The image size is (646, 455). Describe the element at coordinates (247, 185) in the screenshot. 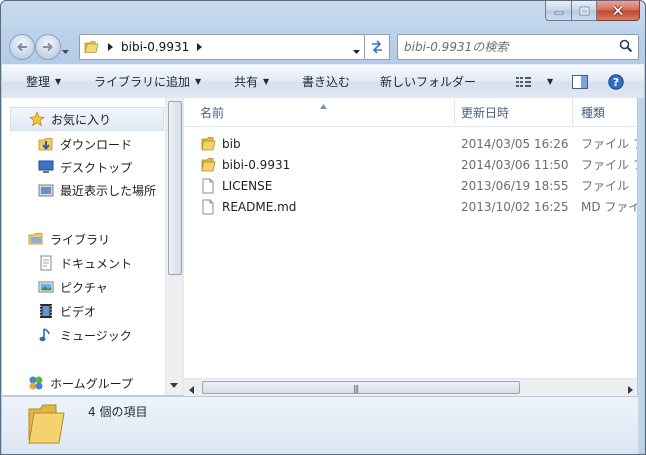

I see `file-name: LICENSE` at that location.